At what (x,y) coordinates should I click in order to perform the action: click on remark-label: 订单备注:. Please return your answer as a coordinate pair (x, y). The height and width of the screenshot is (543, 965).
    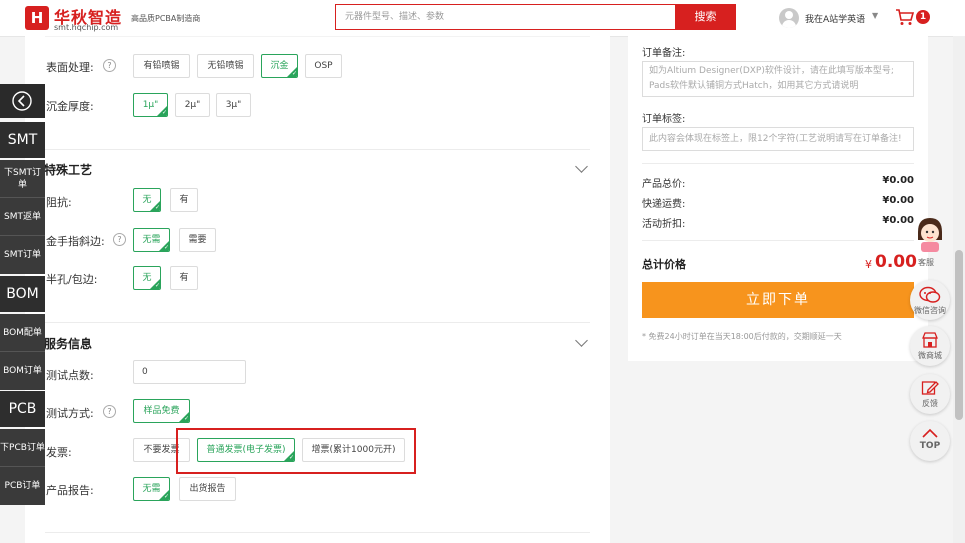
    Looking at the image, I should click on (664, 53).